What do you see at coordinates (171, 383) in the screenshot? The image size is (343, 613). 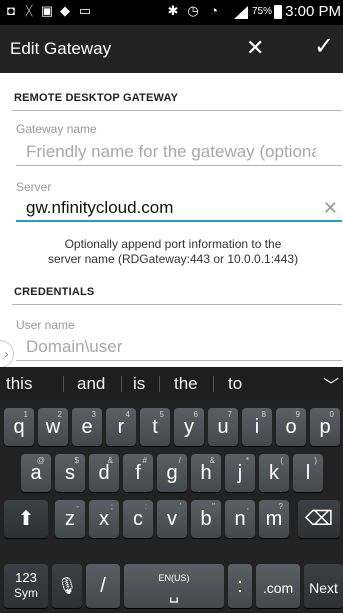 I see `suggestion-bar: this and is the to ﹀` at bounding box center [171, 383].